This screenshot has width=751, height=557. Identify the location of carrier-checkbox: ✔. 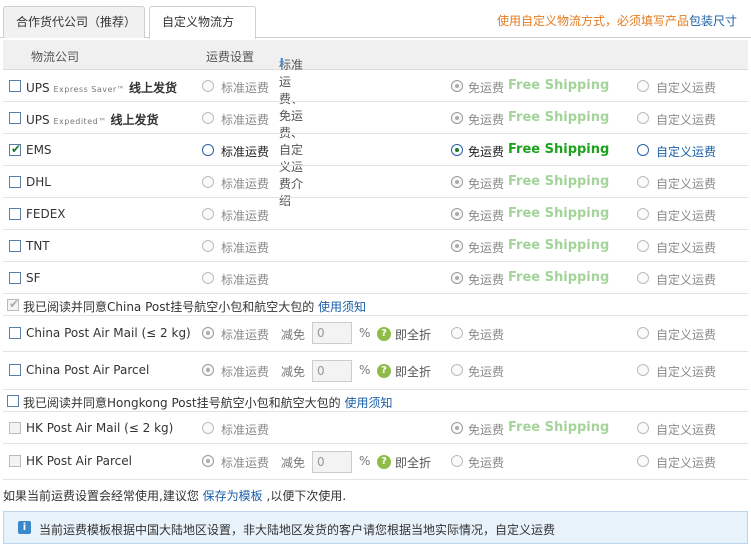
(15, 149).